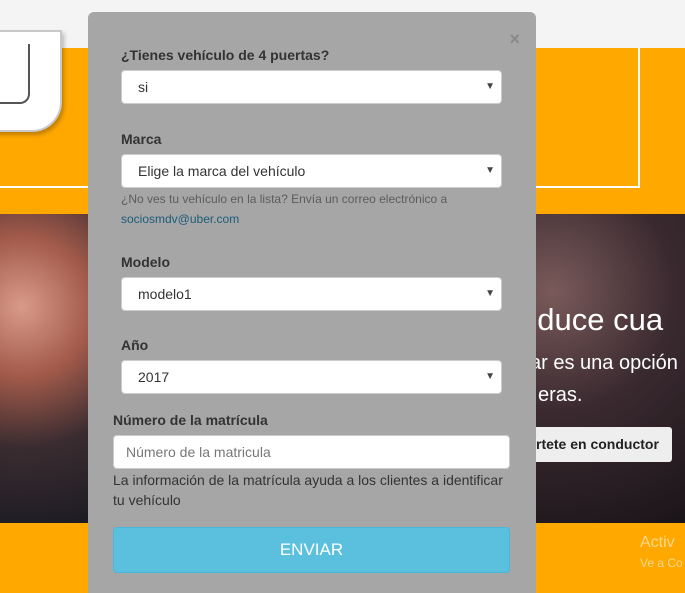 The width and height of the screenshot is (685, 593). What do you see at coordinates (311, 452) in the screenshot?
I see `plate-input: Número de la matricula` at bounding box center [311, 452].